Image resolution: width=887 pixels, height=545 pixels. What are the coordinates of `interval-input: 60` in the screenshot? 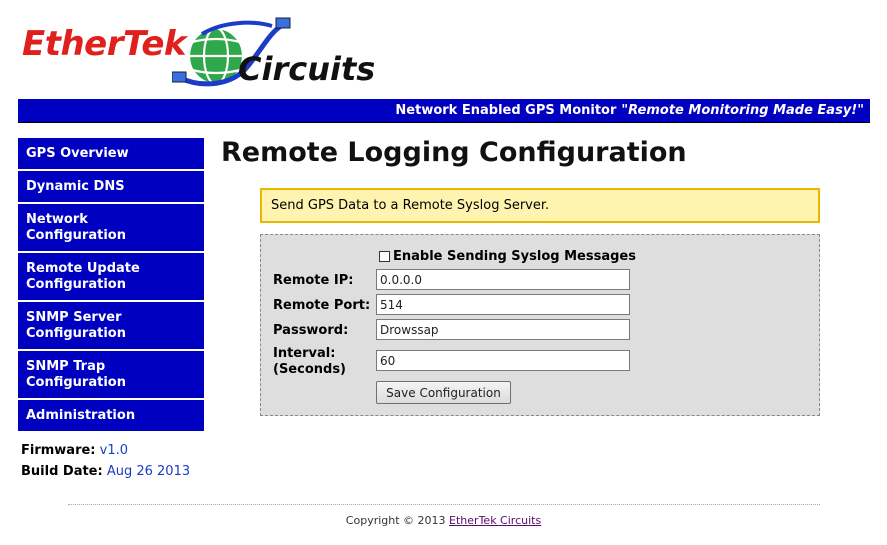 It's located at (503, 360).